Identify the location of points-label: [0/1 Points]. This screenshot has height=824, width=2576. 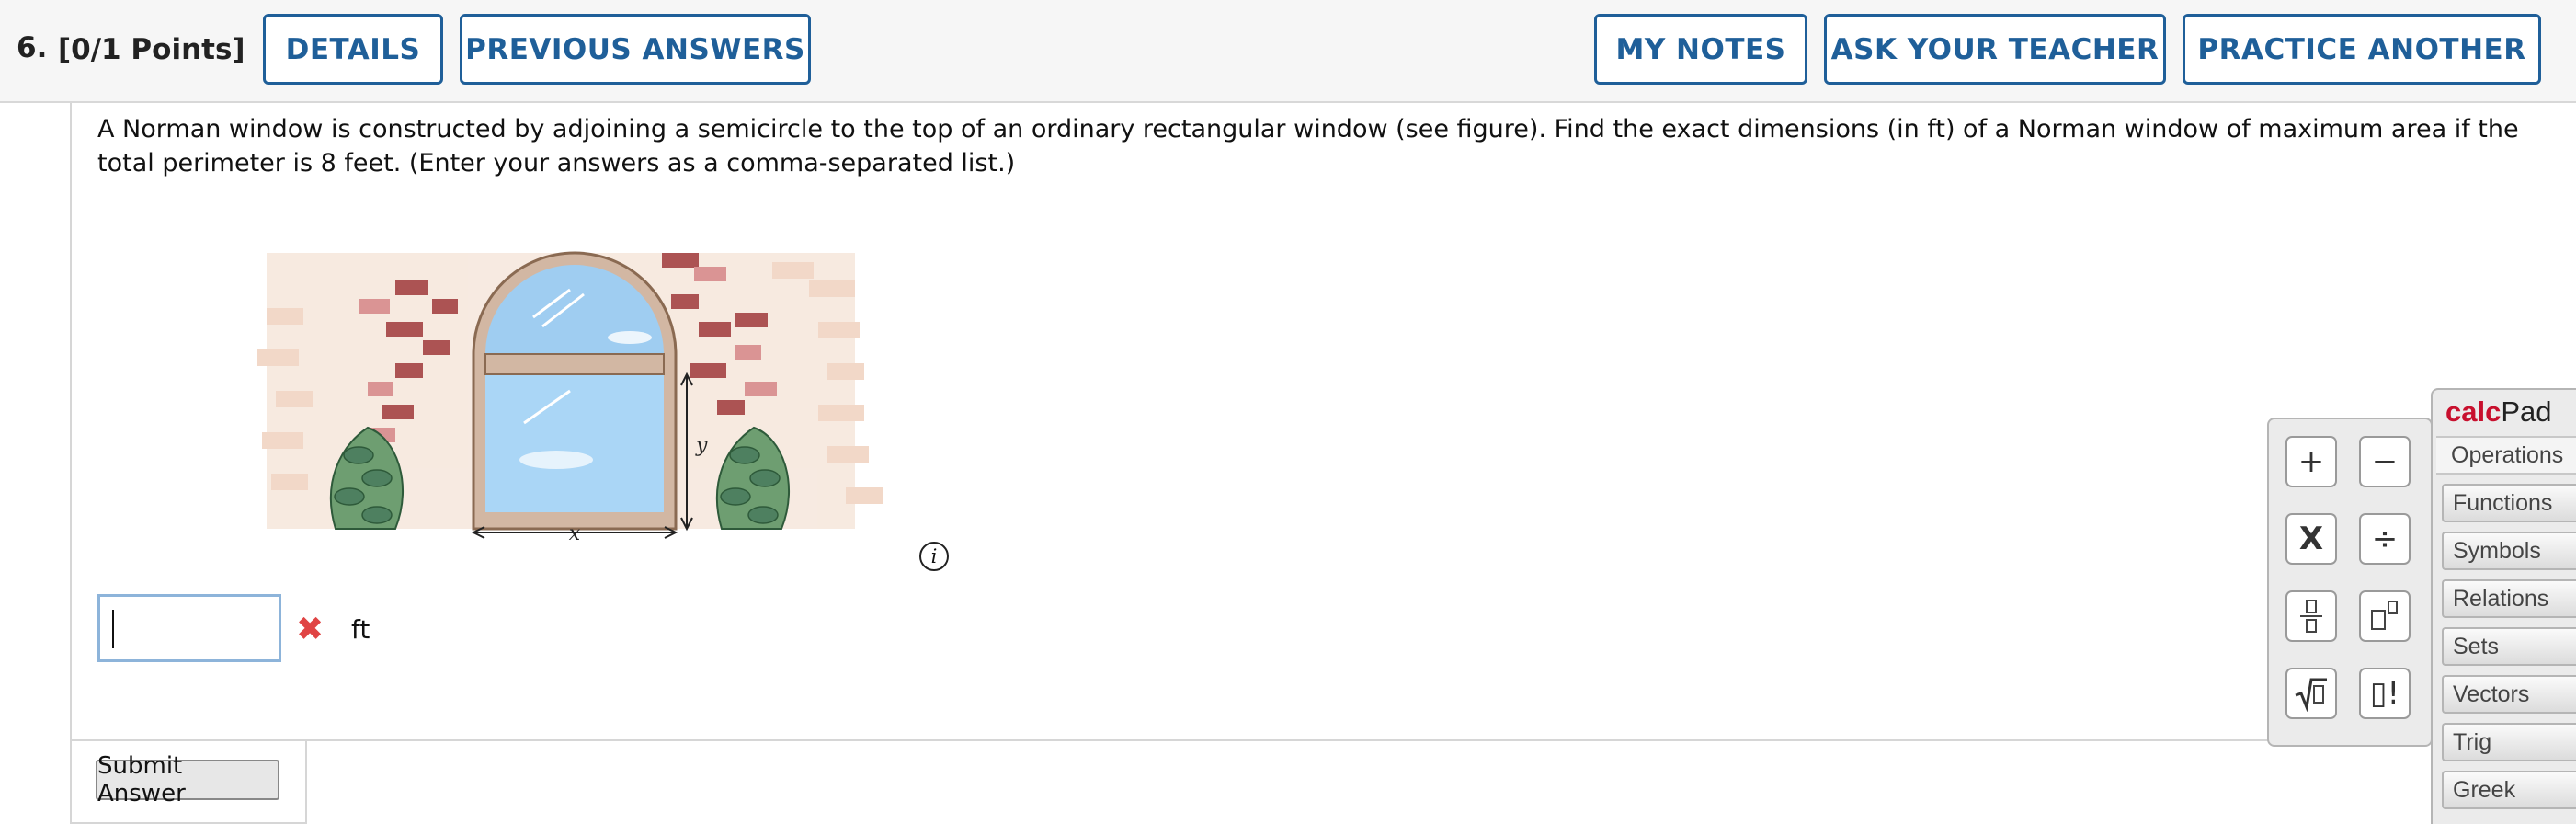
(151, 49).